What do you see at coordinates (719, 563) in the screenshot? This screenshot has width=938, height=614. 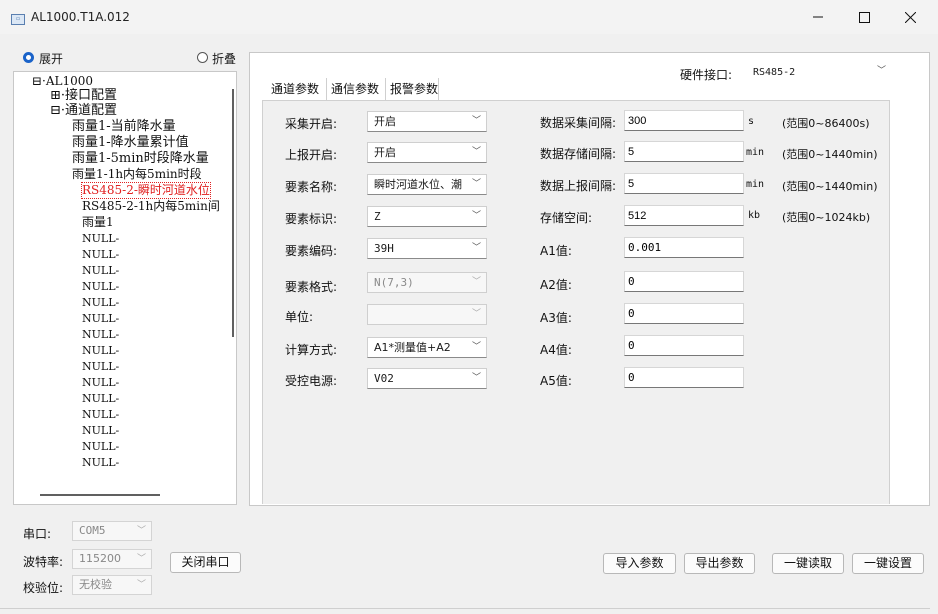 I see `export-params-button: 导出参数` at bounding box center [719, 563].